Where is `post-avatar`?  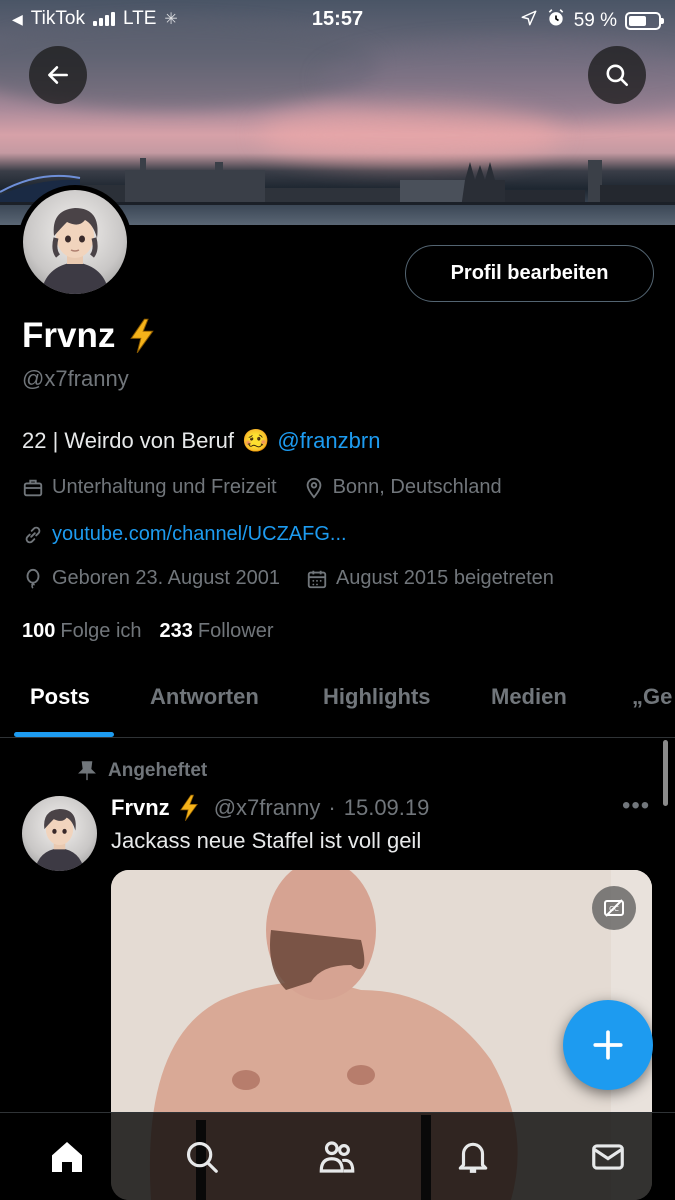
post-avatar is located at coordinates (59, 833).